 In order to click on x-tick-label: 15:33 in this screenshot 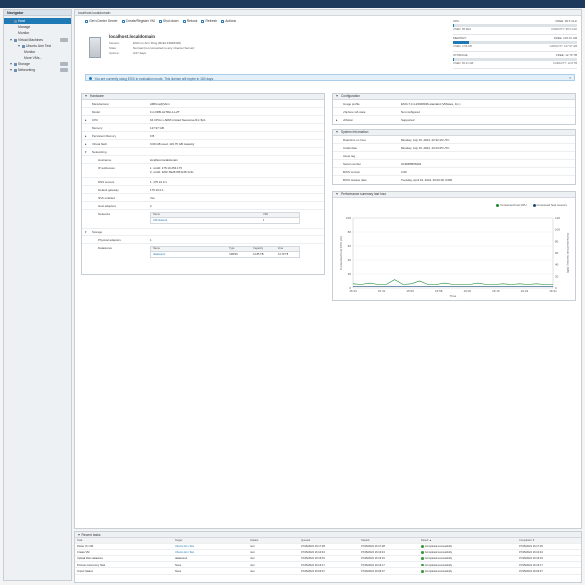, I will do `click(353, 291)`.